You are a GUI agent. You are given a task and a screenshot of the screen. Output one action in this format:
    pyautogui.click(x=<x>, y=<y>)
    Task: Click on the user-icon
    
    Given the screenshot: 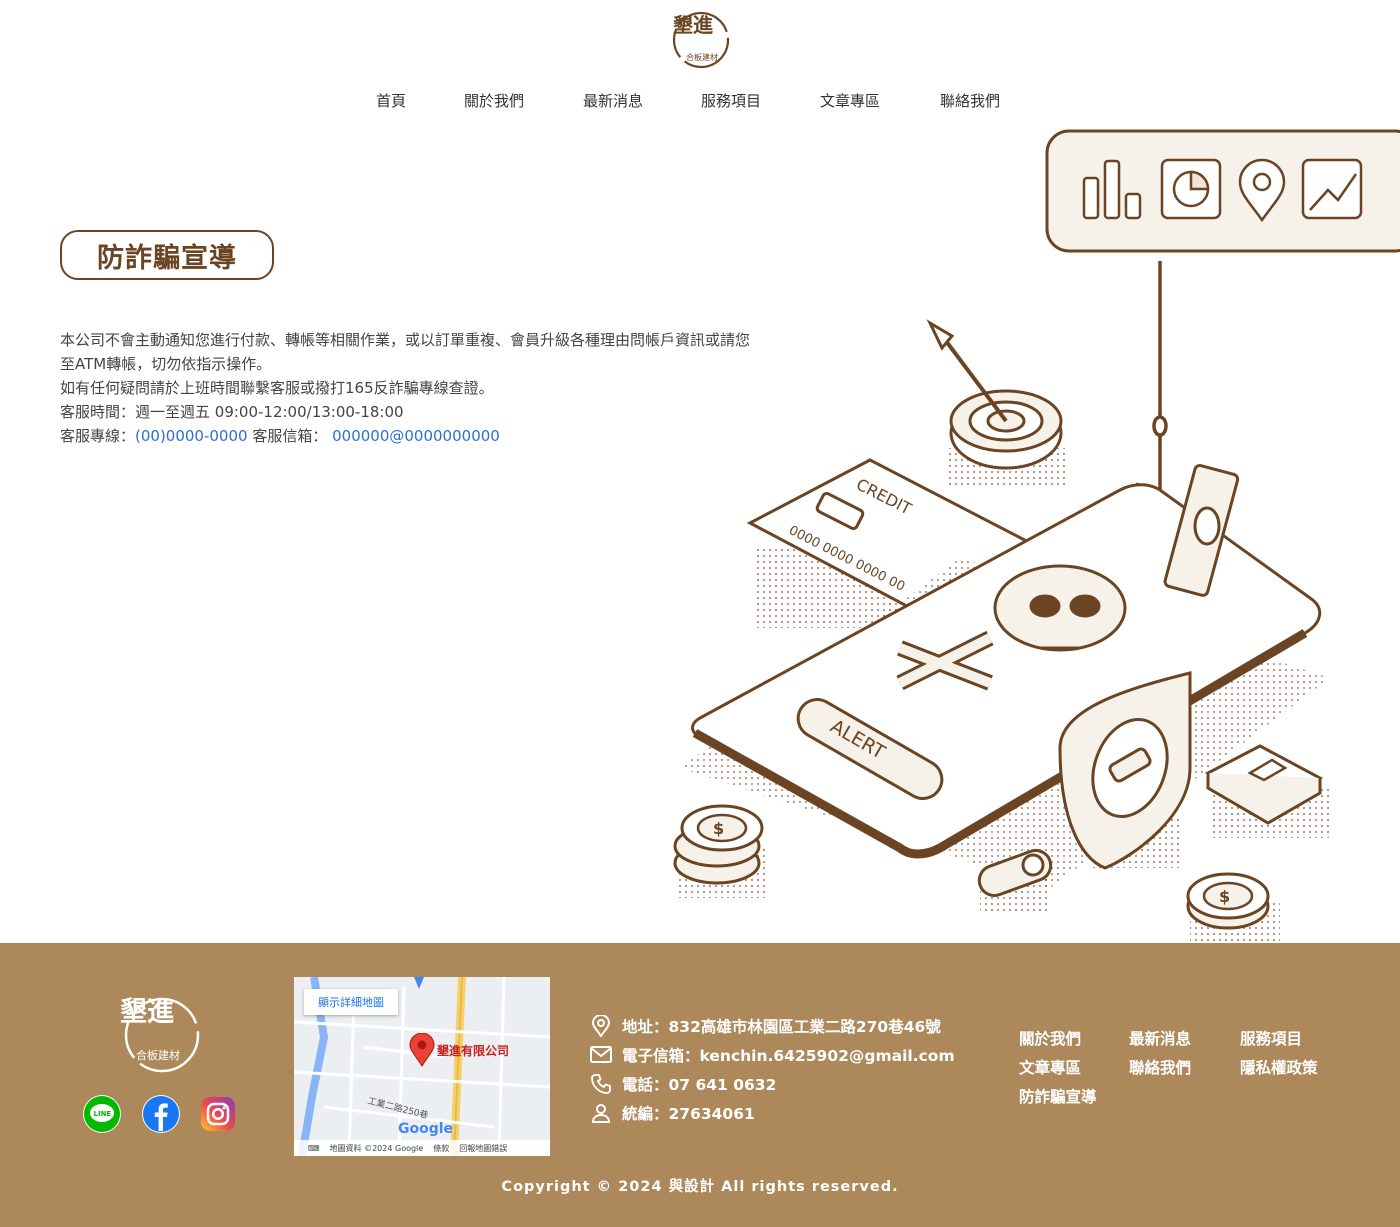 What is the action you would take?
    pyautogui.click(x=601, y=1113)
    